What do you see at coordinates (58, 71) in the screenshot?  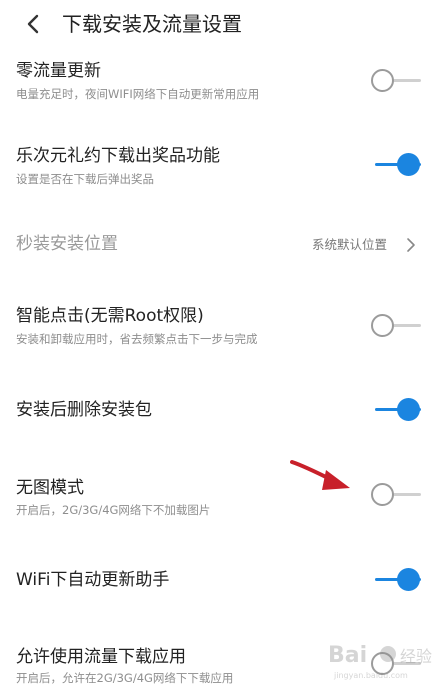 I see `setting-label: 零流量更新` at bounding box center [58, 71].